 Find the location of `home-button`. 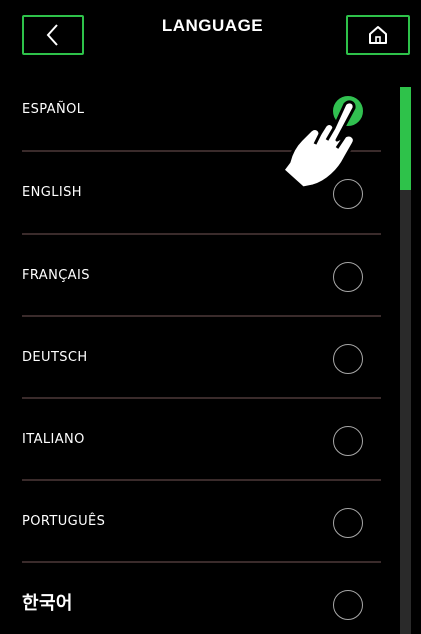

home-button is located at coordinates (378, 35).